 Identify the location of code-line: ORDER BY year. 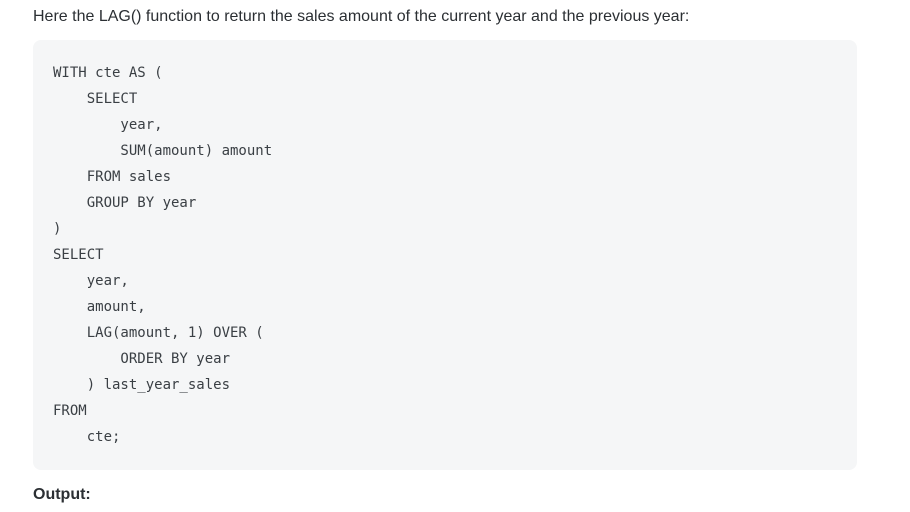
(142, 359).